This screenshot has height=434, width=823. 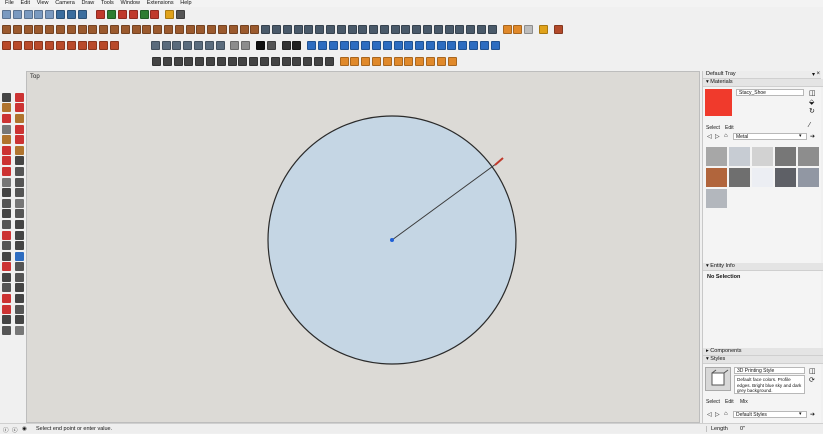 What do you see at coordinates (558, 29) in the screenshot?
I see `extension-icon` at bounding box center [558, 29].